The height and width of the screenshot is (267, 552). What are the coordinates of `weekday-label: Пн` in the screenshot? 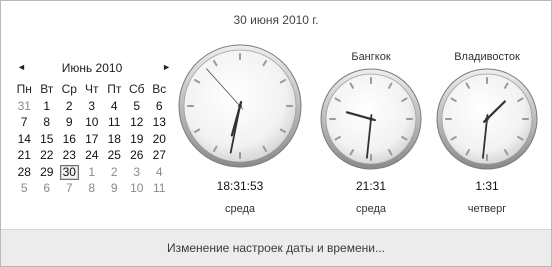 It's located at (24, 89).